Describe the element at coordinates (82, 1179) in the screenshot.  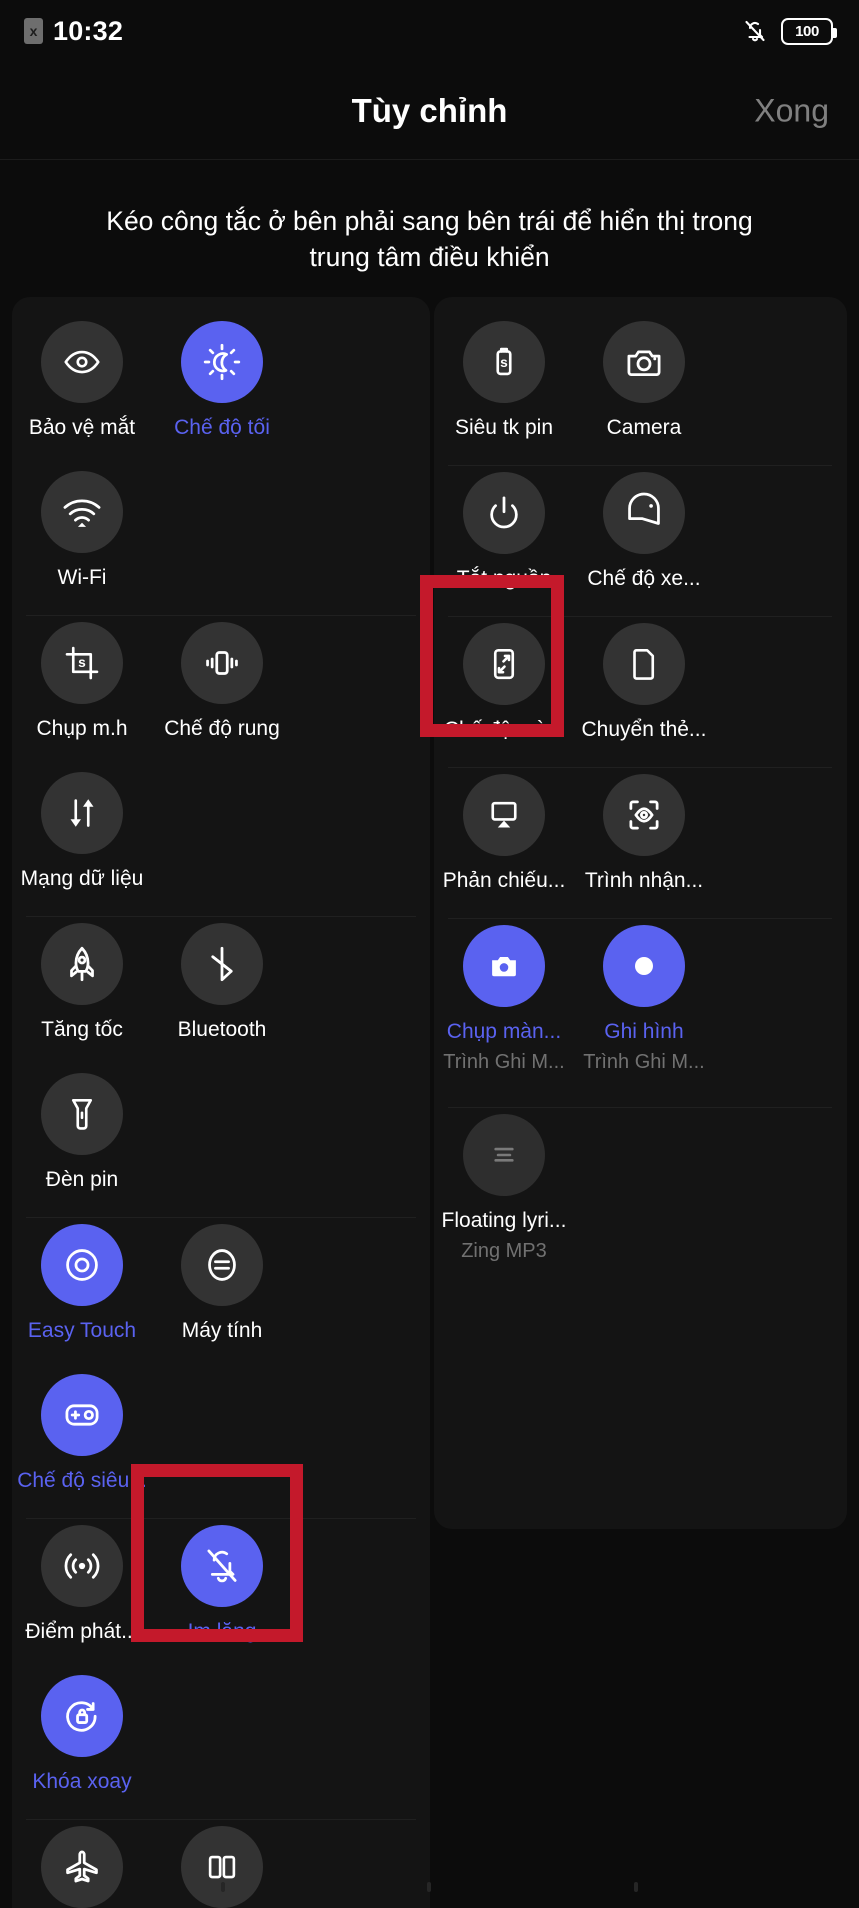
I see `tile-label: Đèn pin` at that location.